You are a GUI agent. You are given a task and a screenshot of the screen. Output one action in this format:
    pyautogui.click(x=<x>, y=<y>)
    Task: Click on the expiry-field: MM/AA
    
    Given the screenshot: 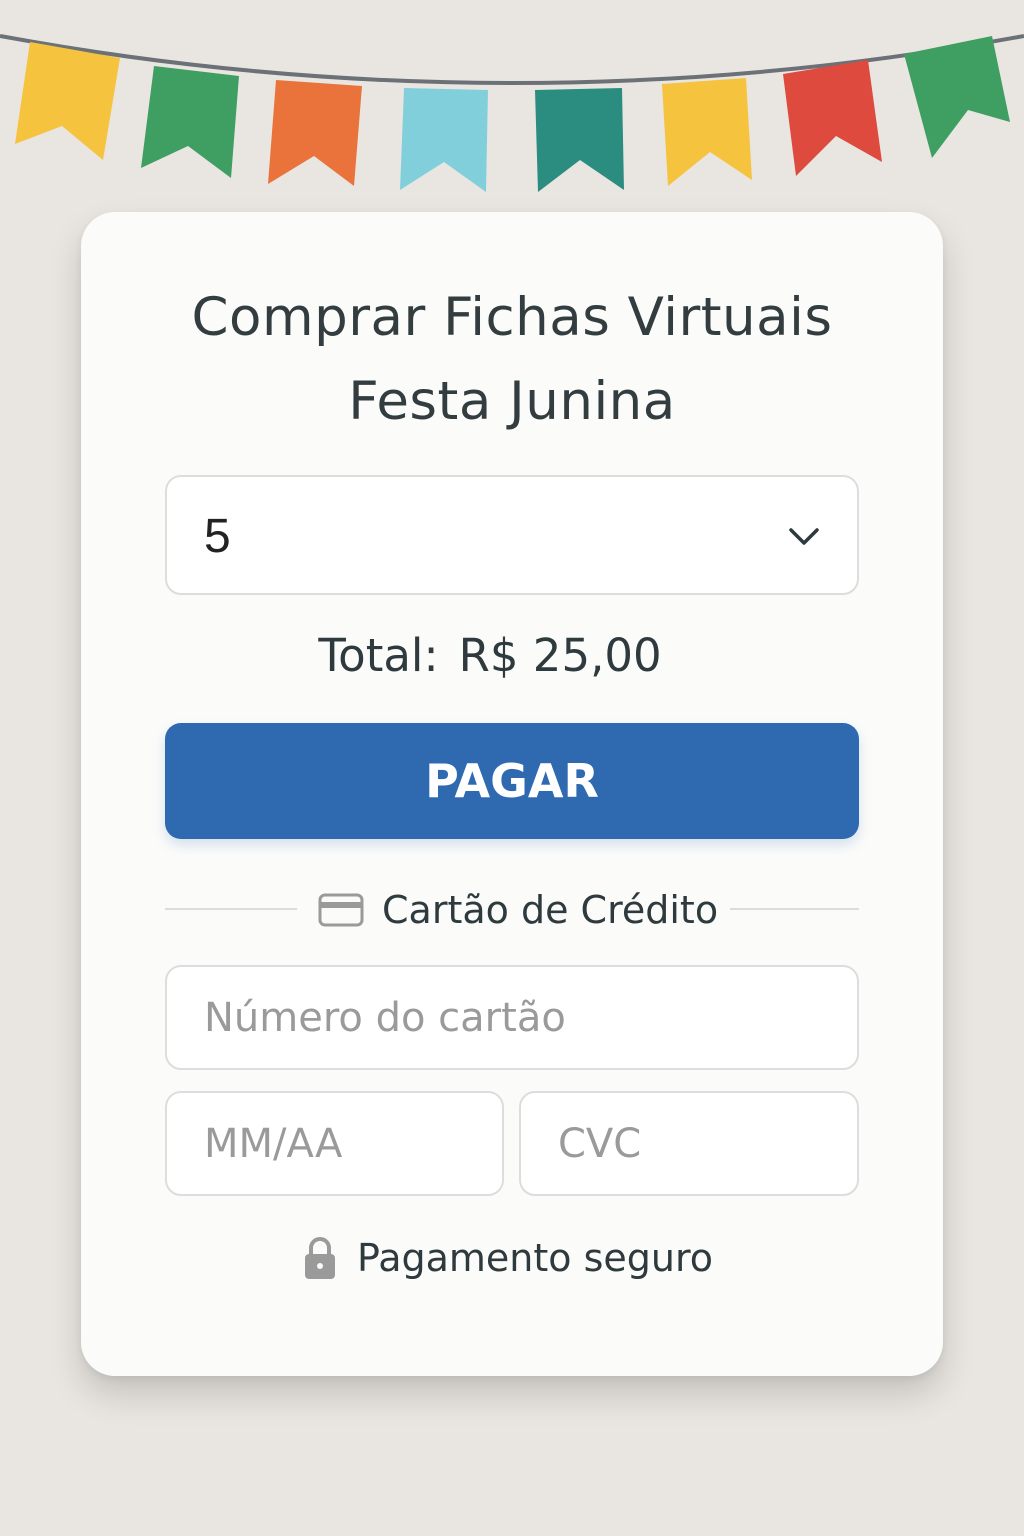 What is the action you would take?
    pyautogui.click(x=334, y=1143)
    